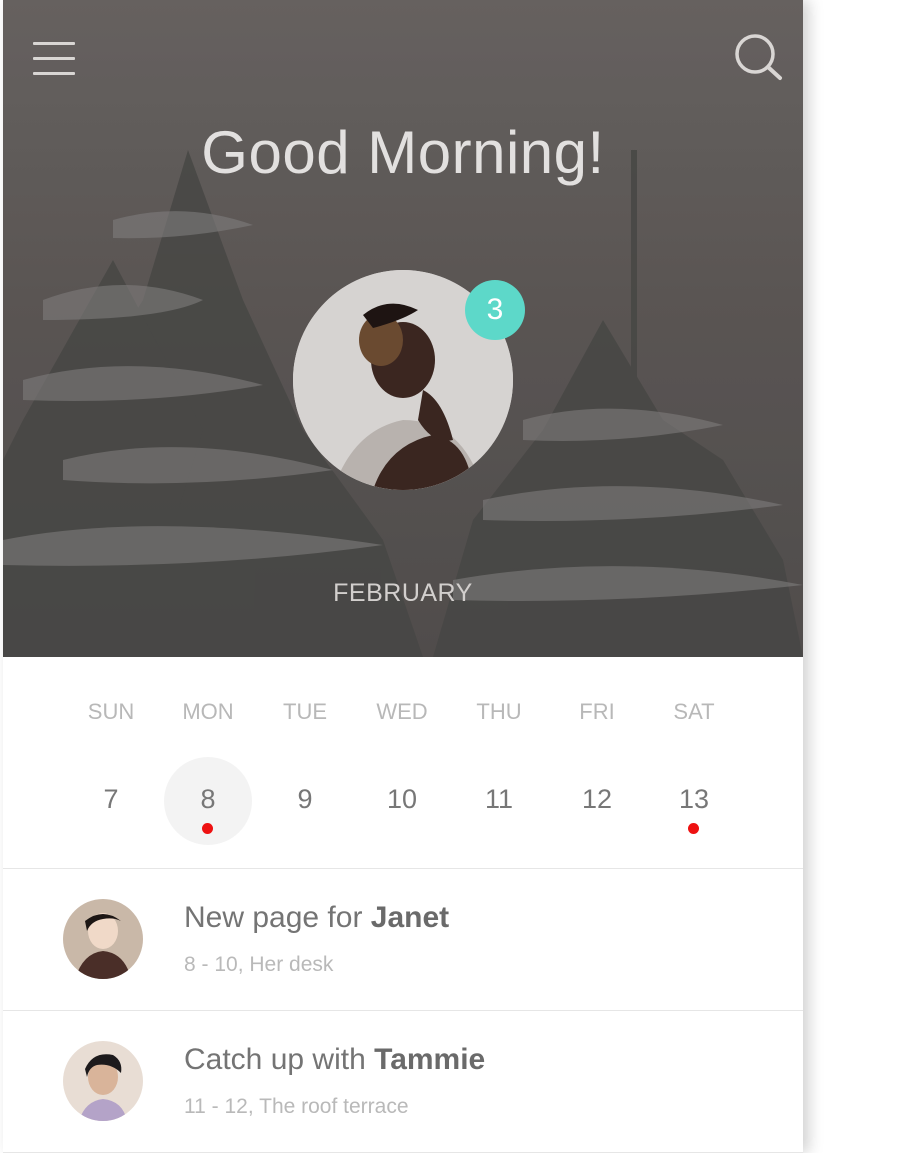 The height and width of the screenshot is (1153, 906). Describe the element at coordinates (305, 711) in the screenshot. I see `weekday-label-tue: TUE` at that location.